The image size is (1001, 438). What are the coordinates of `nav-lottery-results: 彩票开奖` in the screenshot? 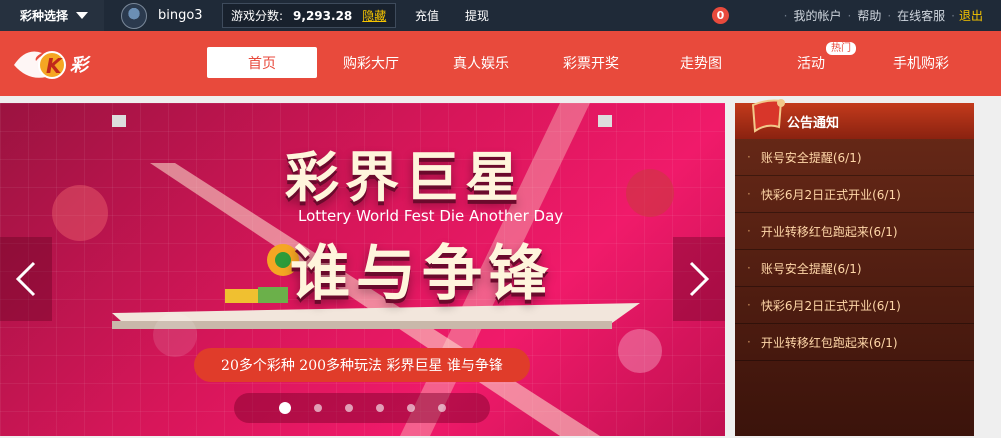 It's located at (591, 62).